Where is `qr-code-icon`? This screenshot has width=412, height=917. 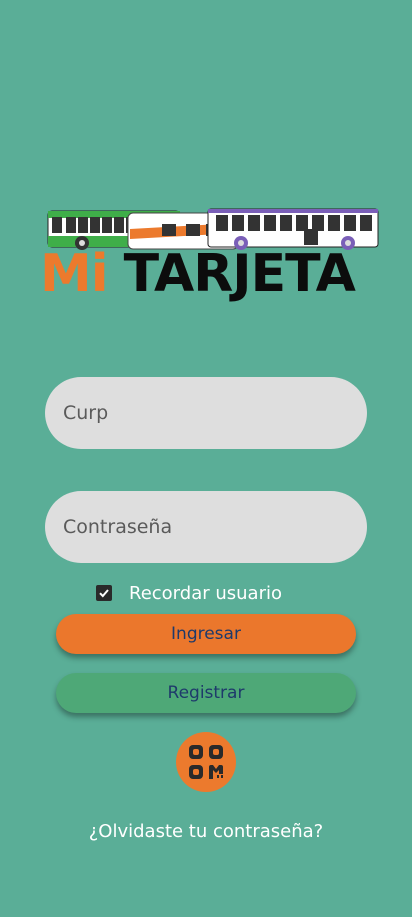
qr-code-icon is located at coordinates (206, 762).